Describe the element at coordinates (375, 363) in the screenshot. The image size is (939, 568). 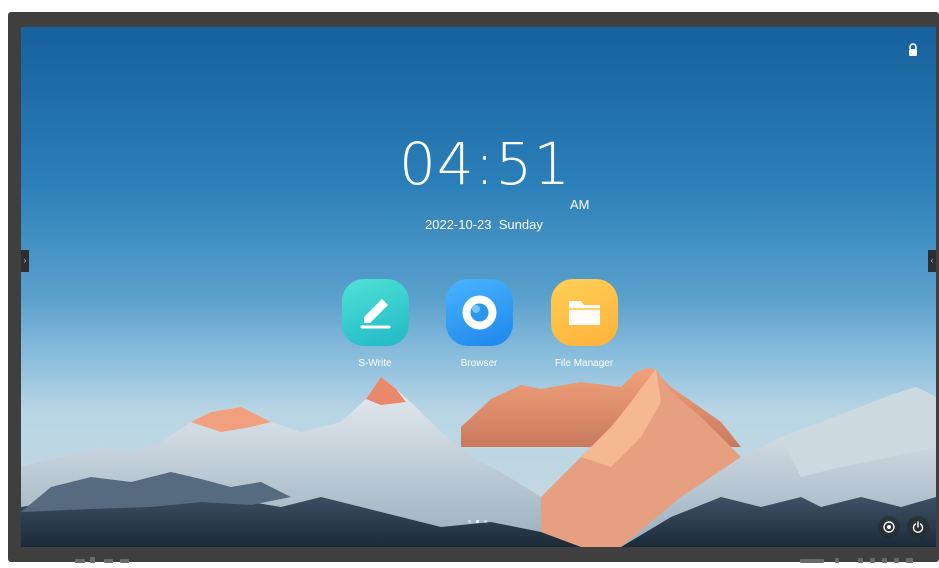
I see `s-write-label: S-Write` at that location.